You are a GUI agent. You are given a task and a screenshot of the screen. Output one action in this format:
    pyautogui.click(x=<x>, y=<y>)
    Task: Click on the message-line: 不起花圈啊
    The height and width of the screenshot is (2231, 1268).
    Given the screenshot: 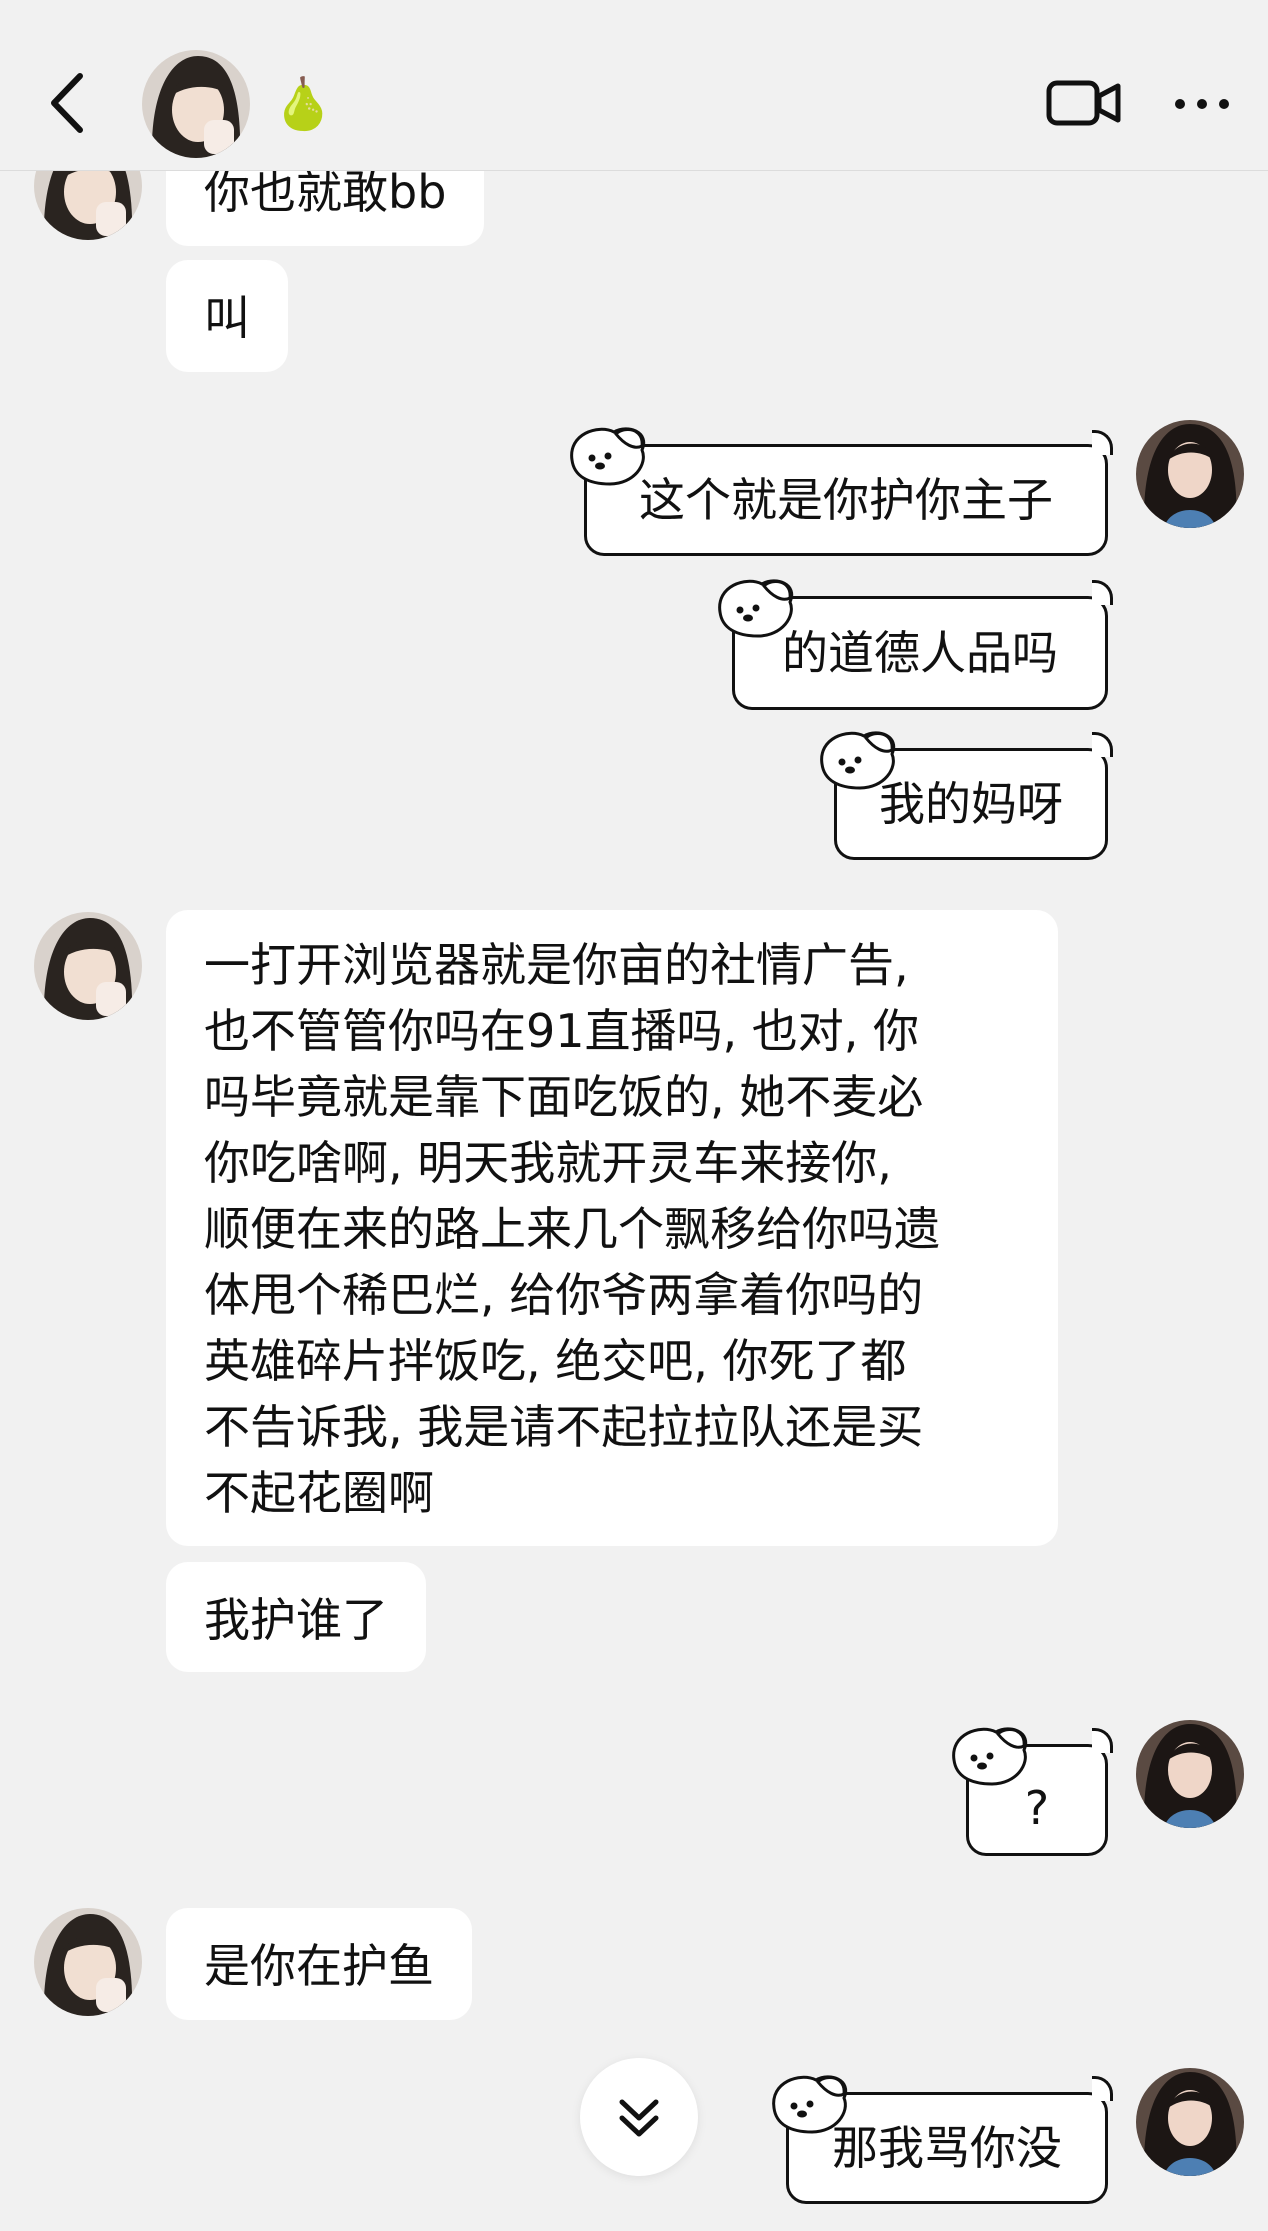 What is the action you would take?
    pyautogui.click(x=319, y=1493)
    